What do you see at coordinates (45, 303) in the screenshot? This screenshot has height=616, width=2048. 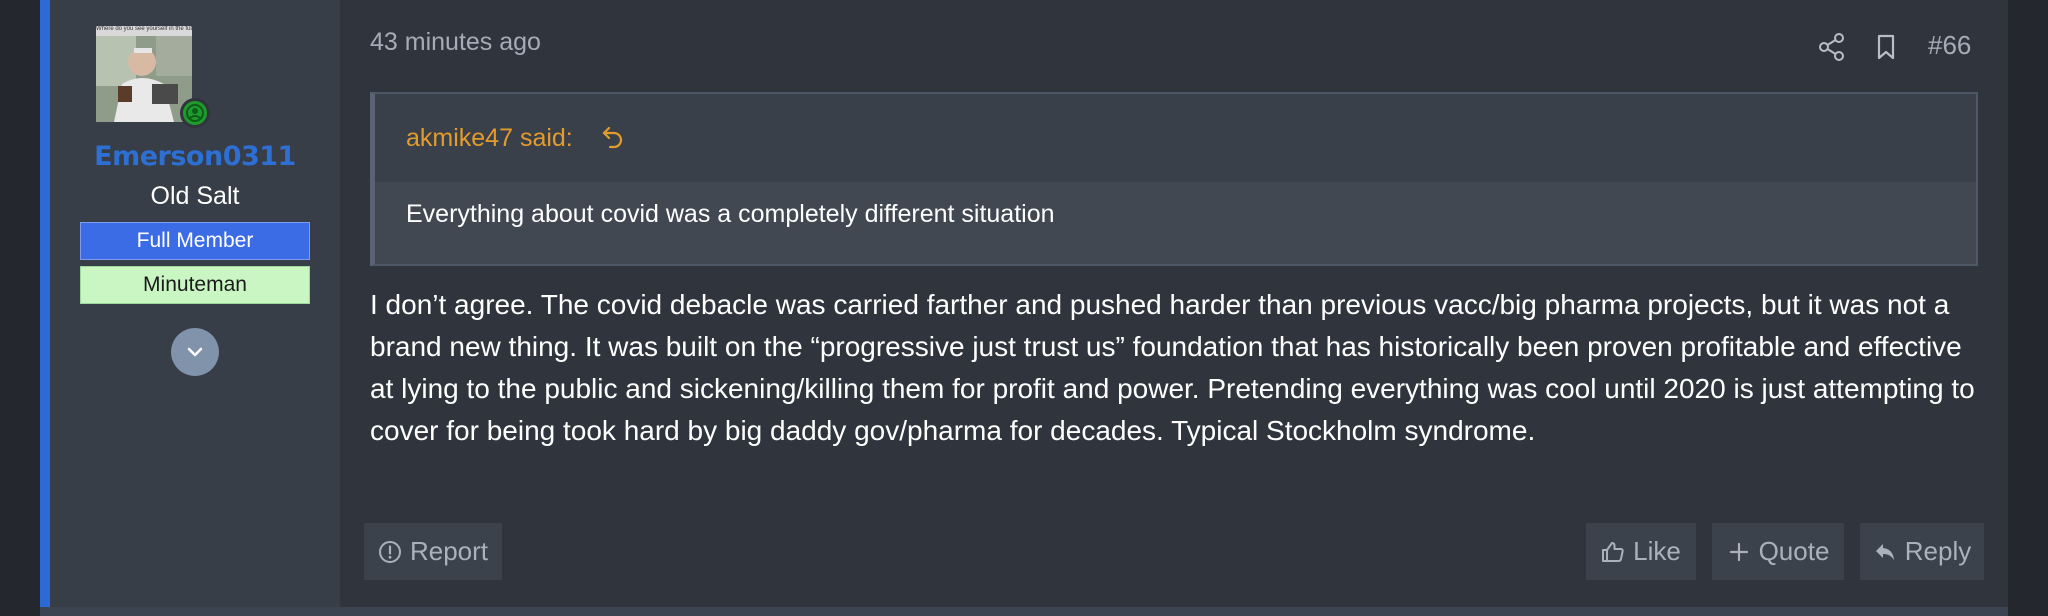 I see `post-accent-bar` at bounding box center [45, 303].